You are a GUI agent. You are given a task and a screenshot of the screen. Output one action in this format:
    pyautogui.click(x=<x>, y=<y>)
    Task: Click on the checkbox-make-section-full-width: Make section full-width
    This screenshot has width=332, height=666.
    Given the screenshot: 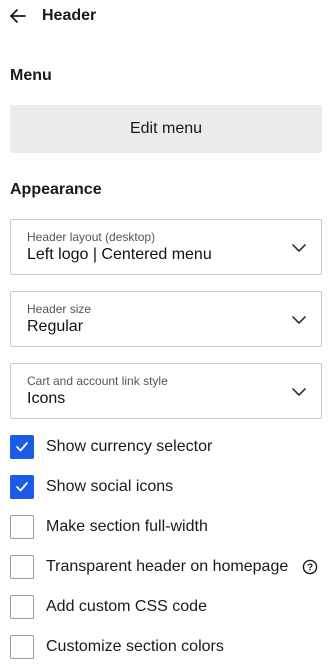 What is the action you would take?
    pyautogui.click(x=171, y=527)
    